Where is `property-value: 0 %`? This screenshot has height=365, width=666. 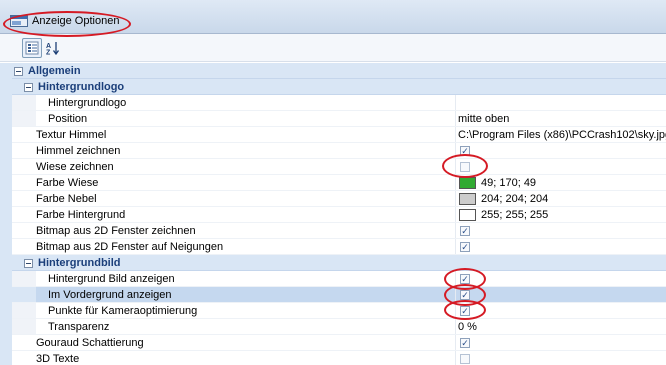
property-value: 0 % is located at coordinates (467, 327).